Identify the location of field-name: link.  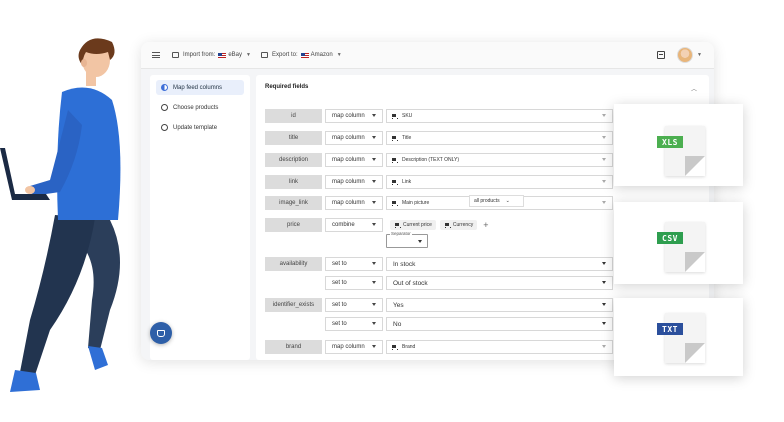
(293, 182).